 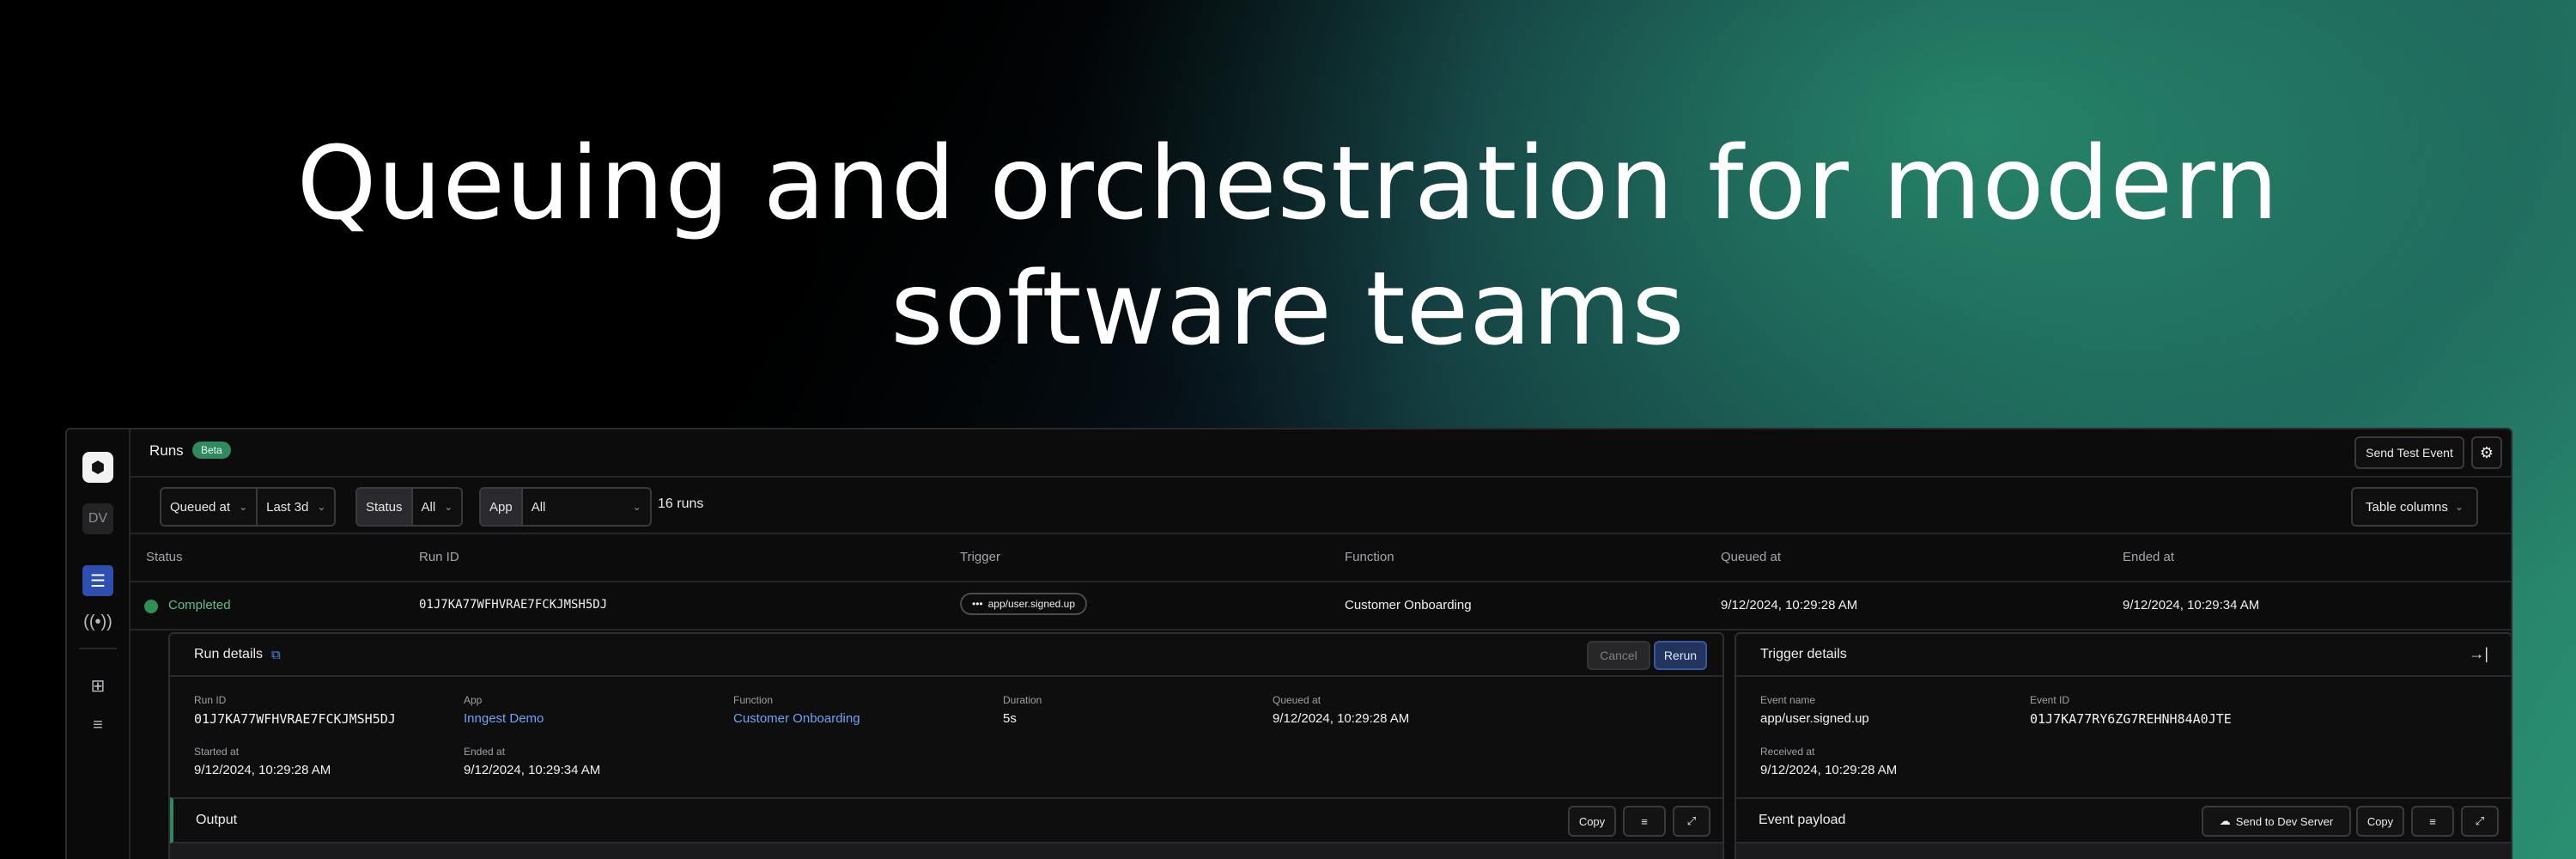 What do you see at coordinates (98, 725) in the screenshot?
I see `list-icon: ≡` at bounding box center [98, 725].